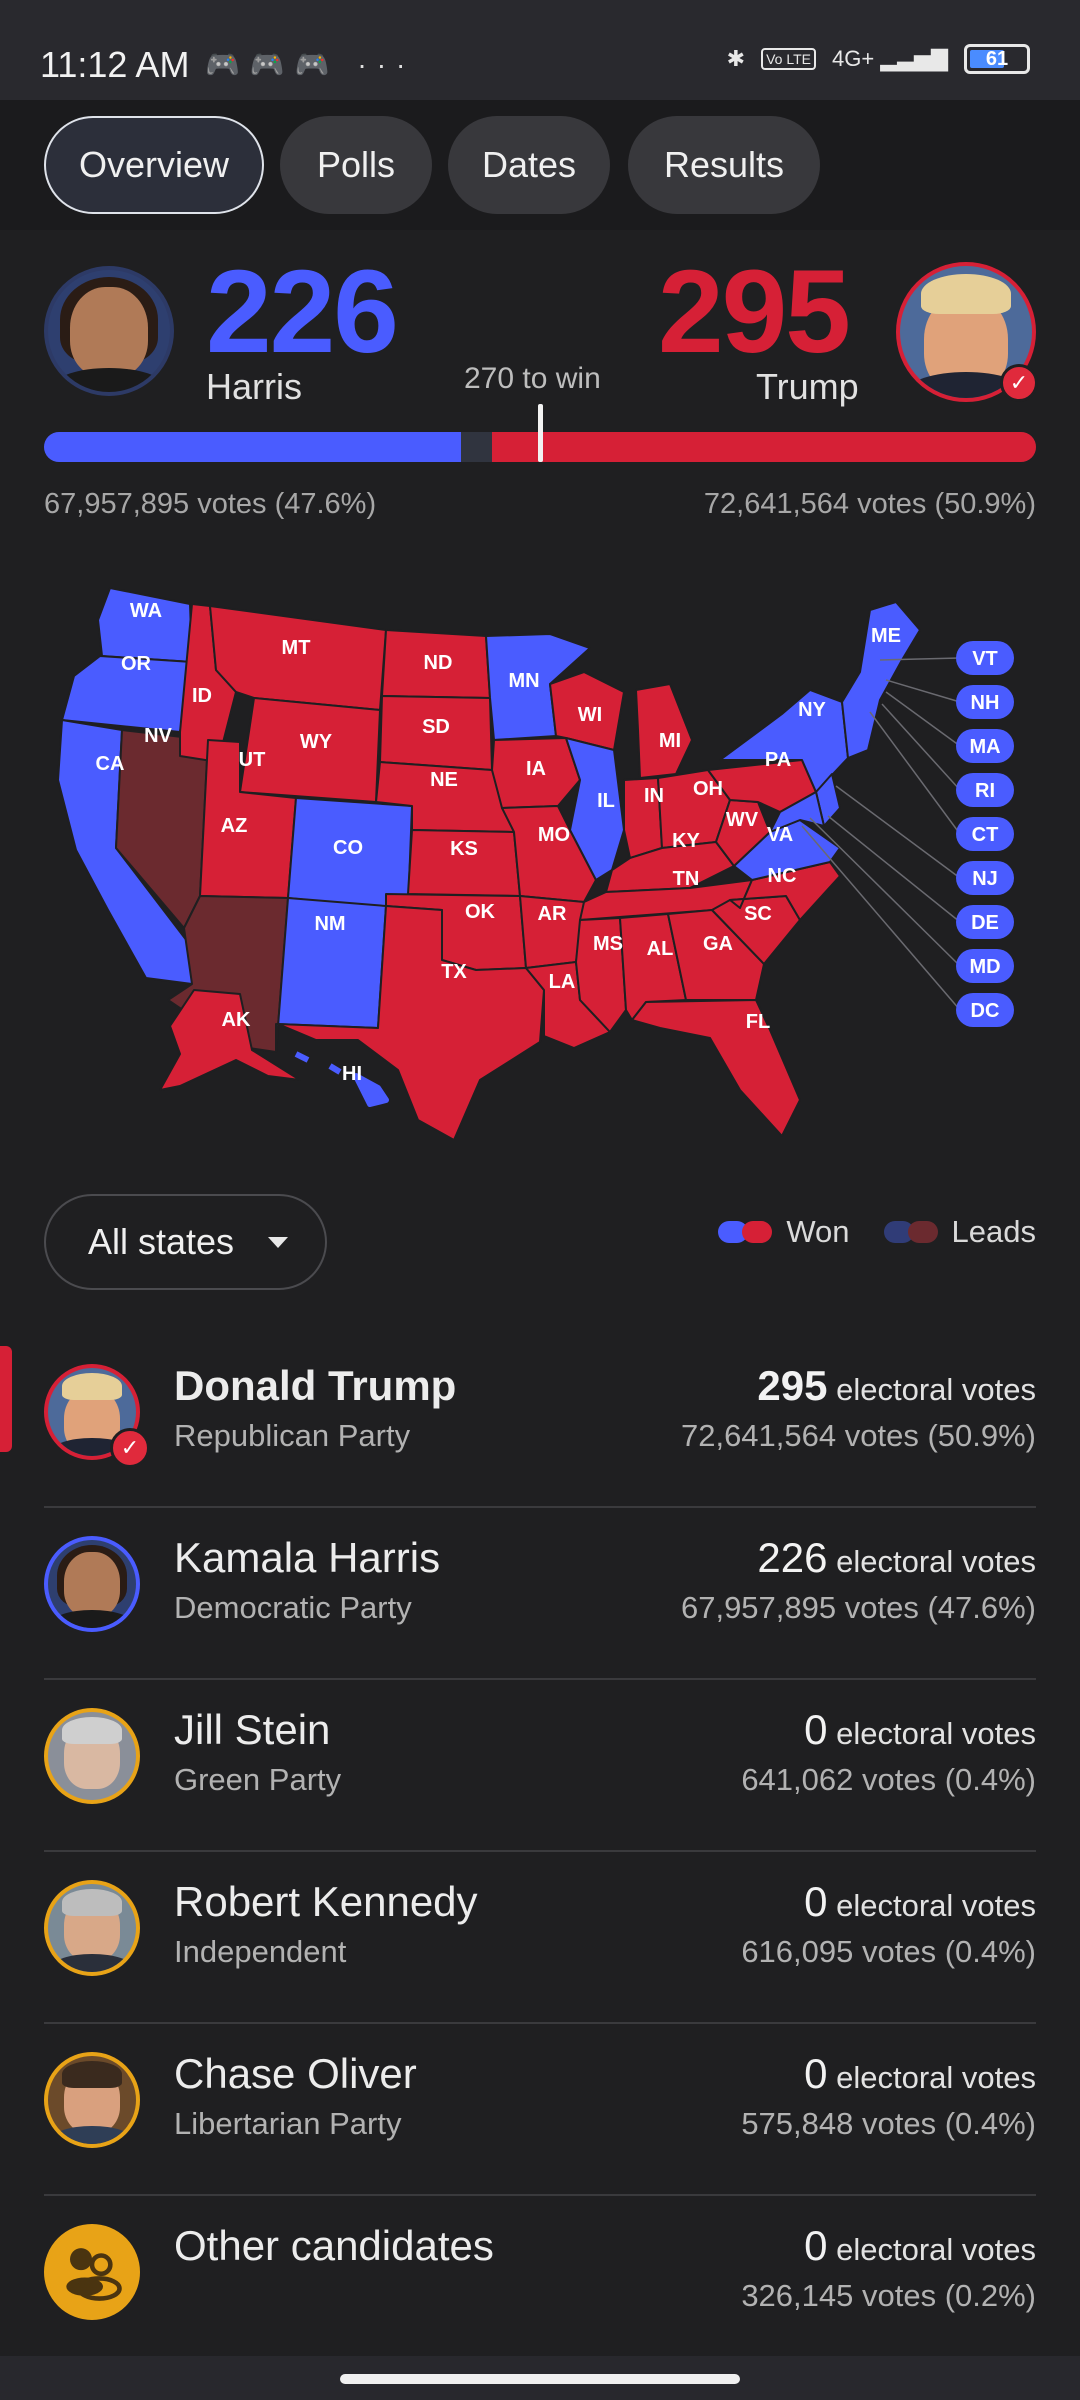 The width and height of the screenshot is (1080, 2400). What do you see at coordinates (554, 835) in the screenshot?
I see `state-label-mo: MO` at bounding box center [554, 835].